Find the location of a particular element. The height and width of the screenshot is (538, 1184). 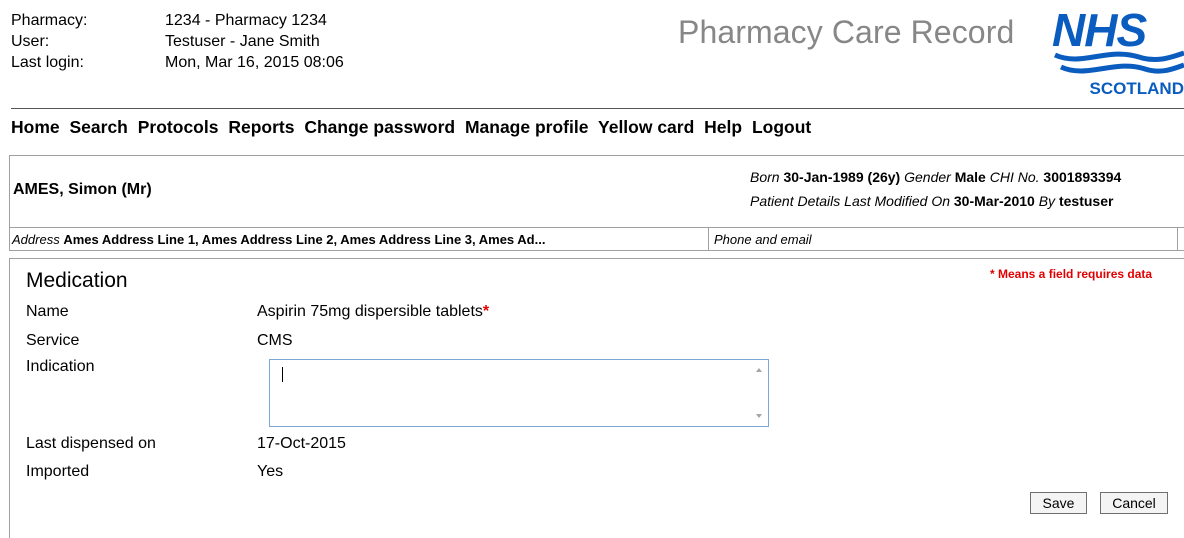

logo-scotland-text: SCOTLAND is located at coordinates (1136, 88).